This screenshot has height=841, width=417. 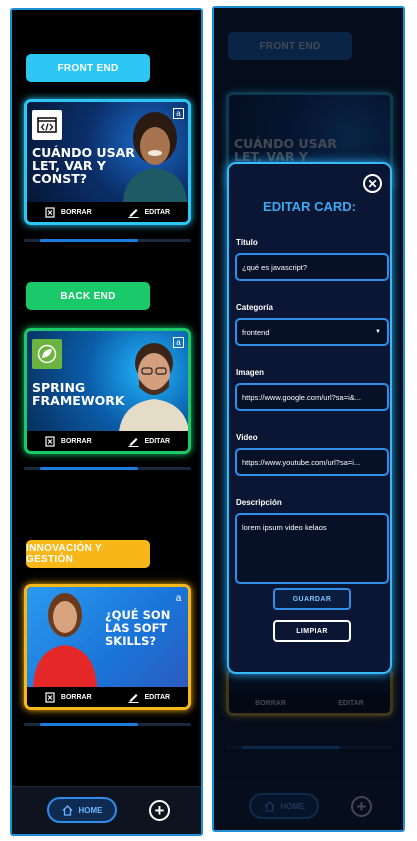 What do you see at coordinates (78, 394) in the screenshot?
I see `thumbnail-title: SPRING FRAMEWORK` at bounding box center [78, 394].